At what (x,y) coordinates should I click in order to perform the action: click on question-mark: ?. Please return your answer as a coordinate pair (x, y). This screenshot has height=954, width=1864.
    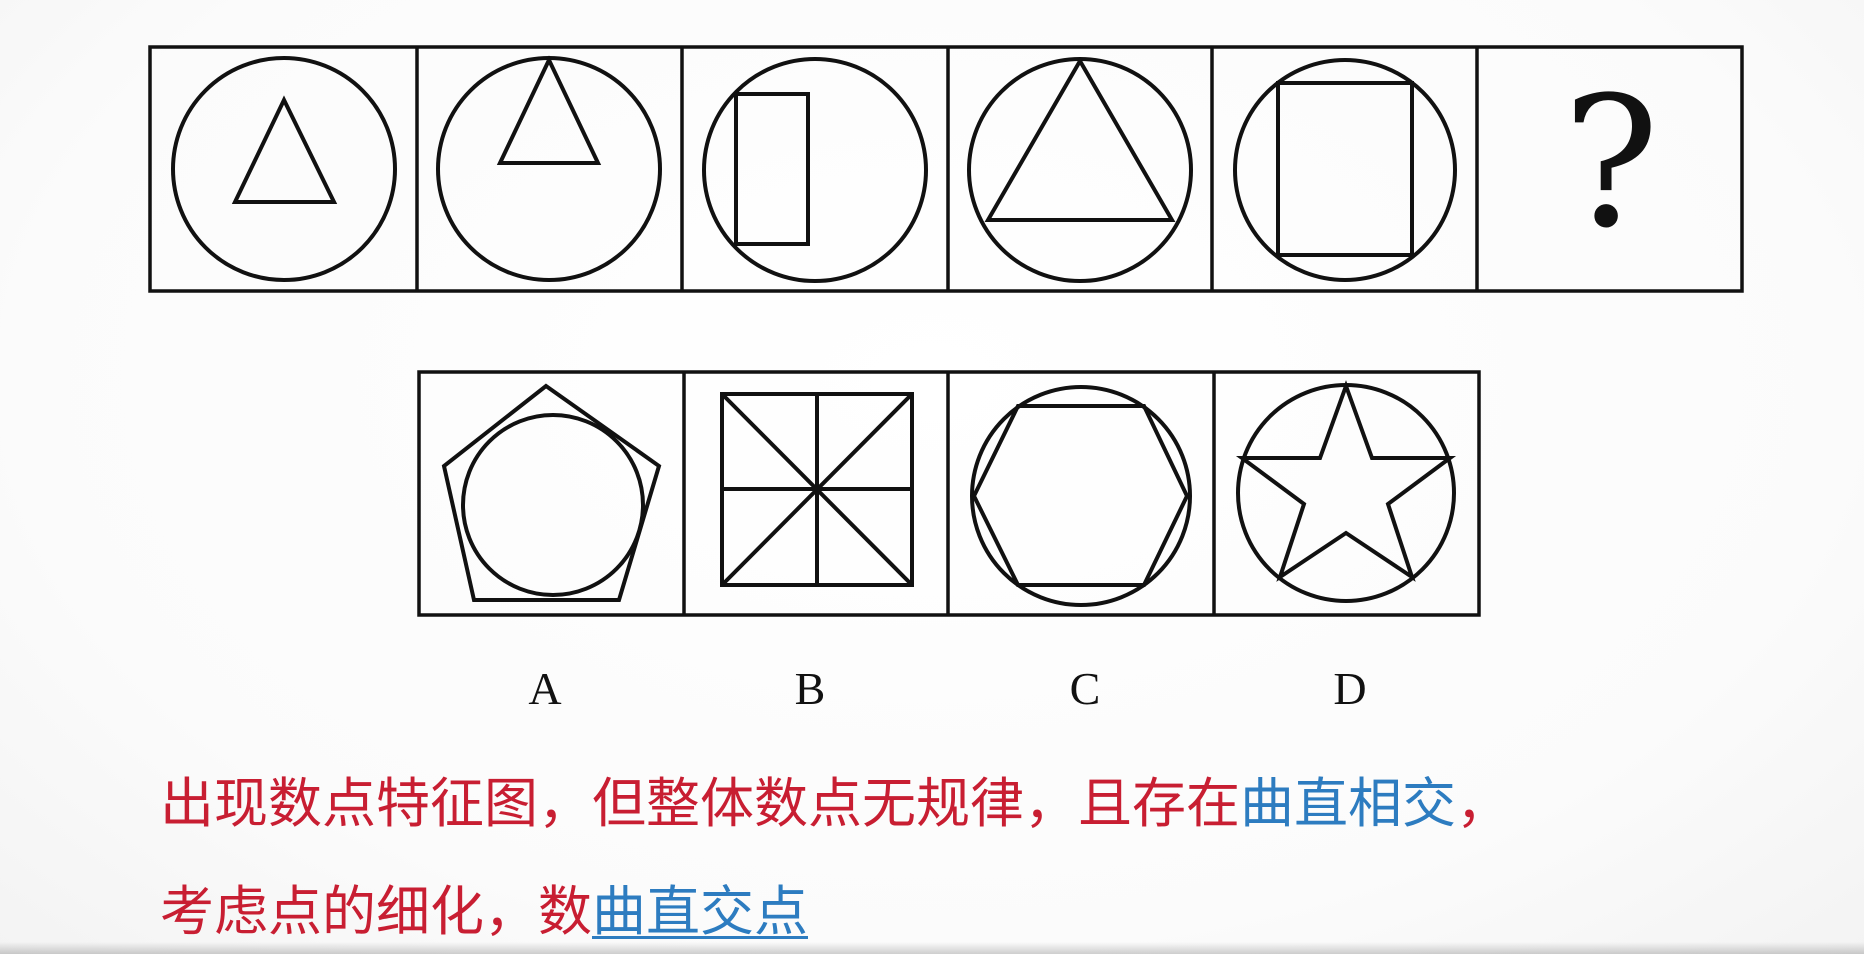
    Looking at the image, I should click on (1611, 163).